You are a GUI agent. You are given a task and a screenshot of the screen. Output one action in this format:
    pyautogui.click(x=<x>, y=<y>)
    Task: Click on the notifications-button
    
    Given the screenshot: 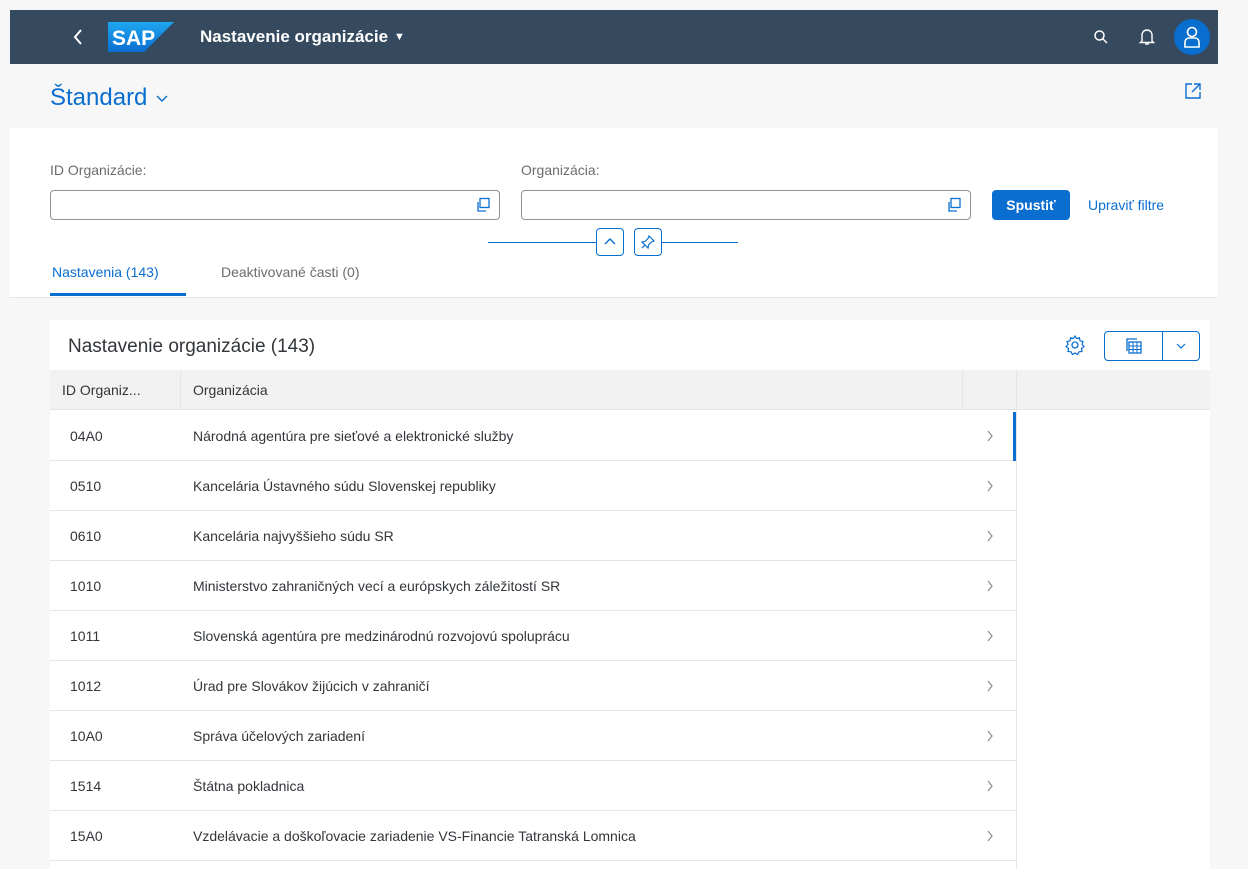 What is the action you would take?
    pyautogui.click(x=1147, y=37)
    